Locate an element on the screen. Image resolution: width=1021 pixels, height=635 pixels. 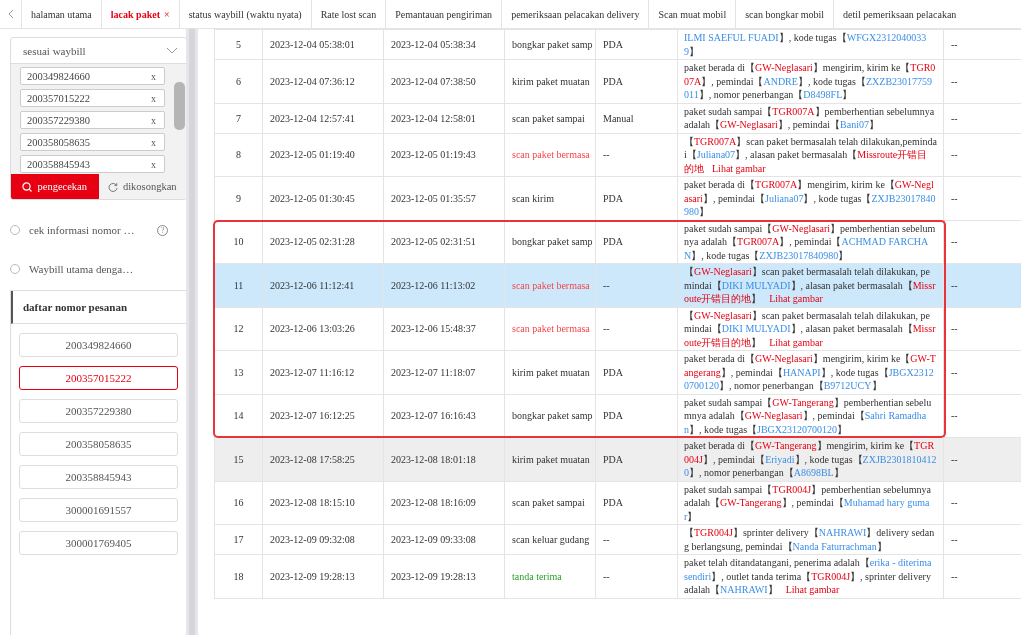
scan-time: 2023-12-05 01:30:45 is located at coordinates (312, 198).